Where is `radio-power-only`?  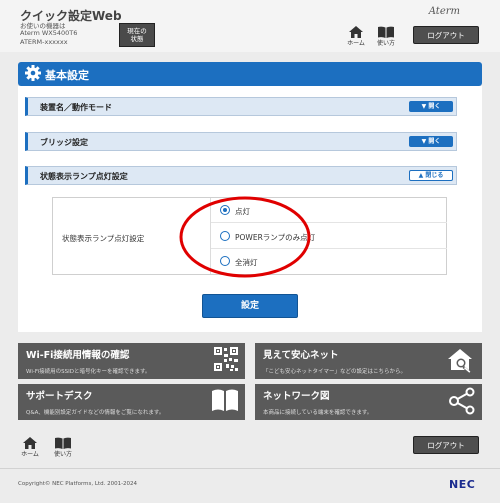 radio-power-only is located at coordinates (225, 236).